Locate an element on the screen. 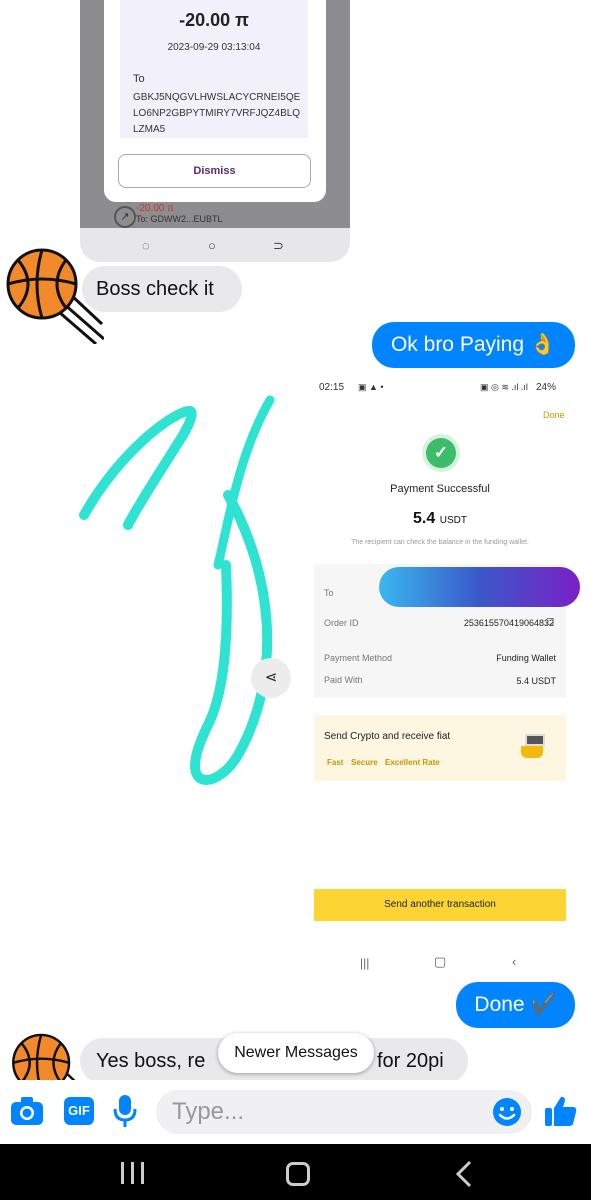  signal-icon: ▣ ◎ ≋ .ıl .ıl is located at coordinates (504, 387).